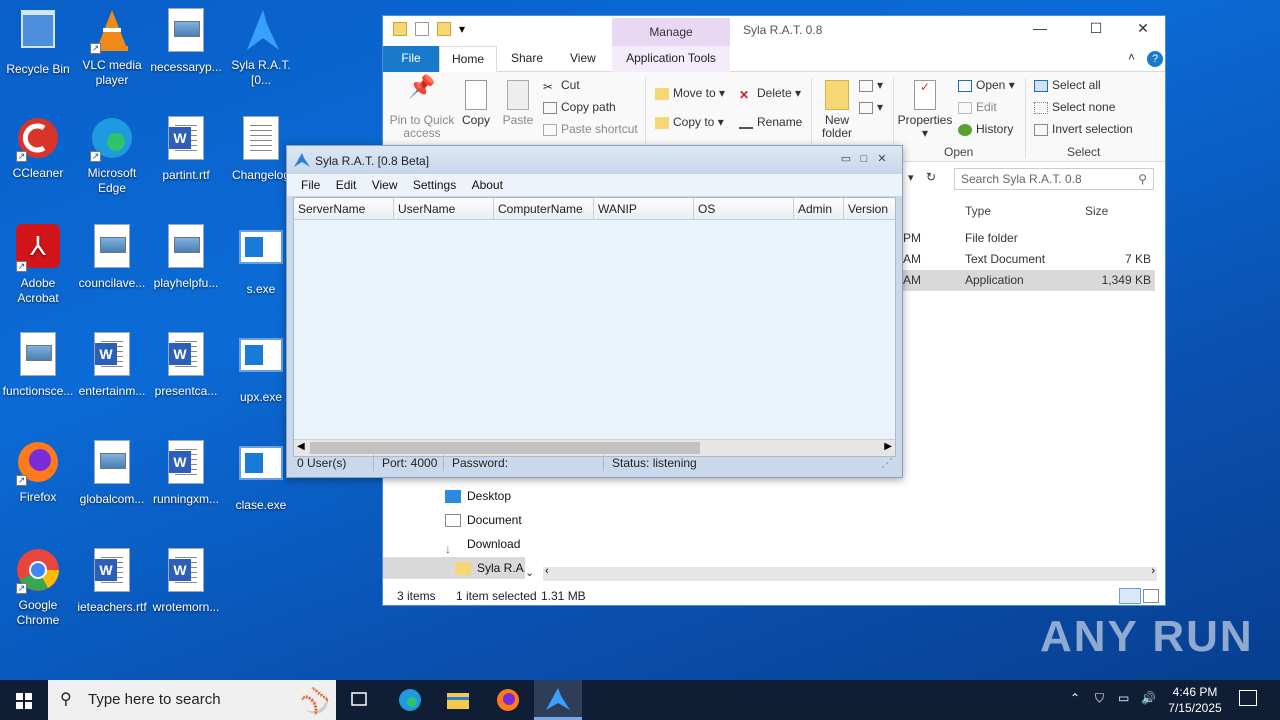 This screenshot has height=720, width=1280. Describe the element at coordinates (671, 32) in the screenshot. I see `manage-context-tab: Manage` at that location.